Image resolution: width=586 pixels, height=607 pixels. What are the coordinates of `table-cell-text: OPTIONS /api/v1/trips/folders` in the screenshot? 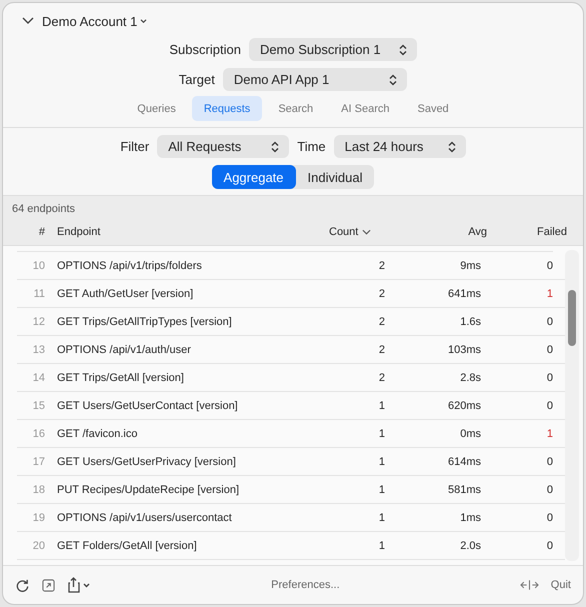 It's located at (129, 266).